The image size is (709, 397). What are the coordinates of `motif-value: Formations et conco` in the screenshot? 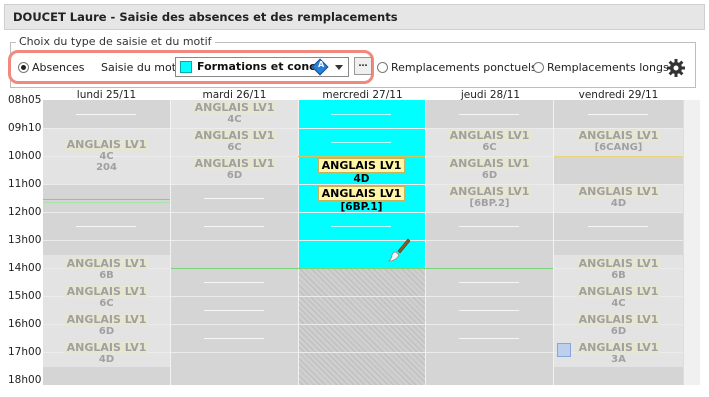 It's located at (260, 66).